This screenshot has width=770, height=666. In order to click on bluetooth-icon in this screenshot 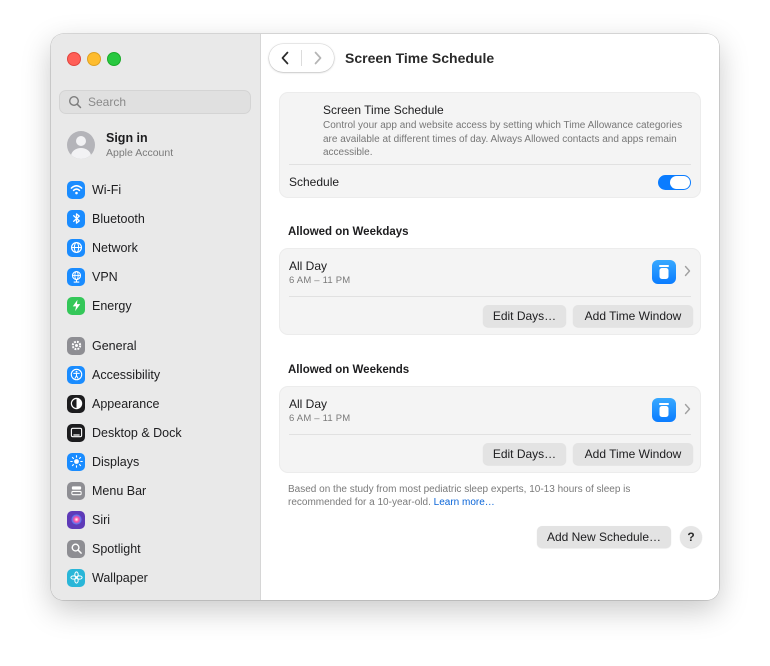, I will do `click(76, 218)`.